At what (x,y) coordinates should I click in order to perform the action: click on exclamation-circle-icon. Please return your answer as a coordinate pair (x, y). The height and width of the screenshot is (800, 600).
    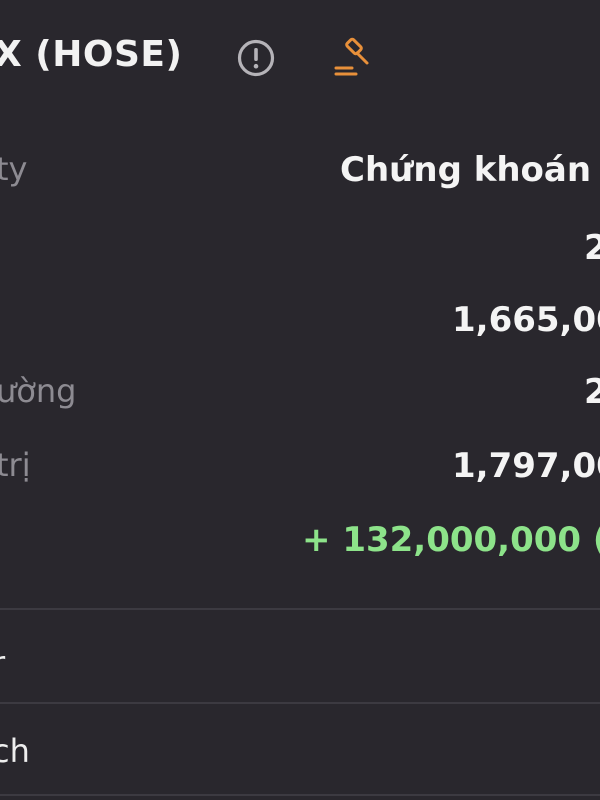
    Looking at the image, I should click on (256, 58).